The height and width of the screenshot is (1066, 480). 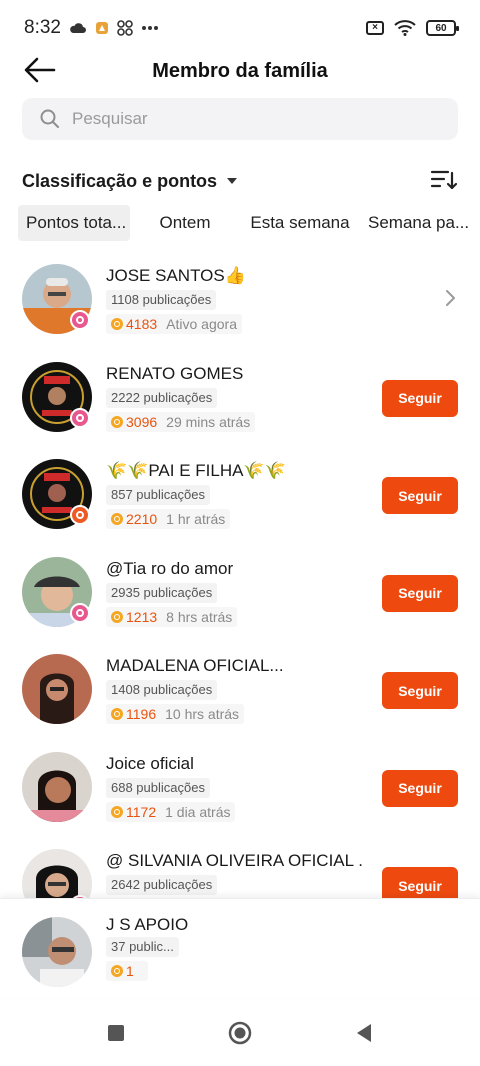 I want to click on member-points: 1172, so click(x=141, y=811).